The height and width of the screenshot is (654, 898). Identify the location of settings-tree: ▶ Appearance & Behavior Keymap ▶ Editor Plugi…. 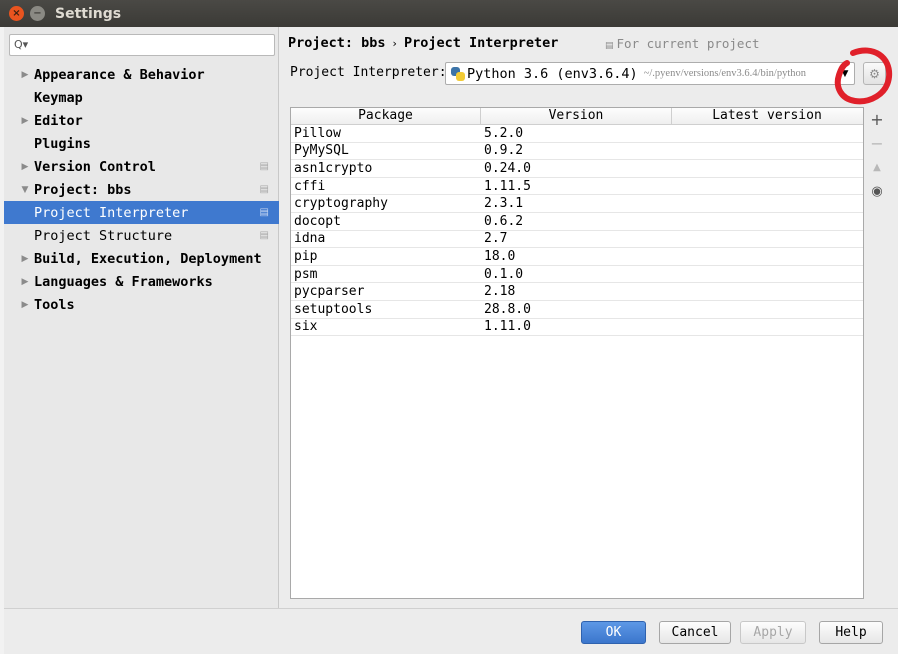
(141, 189).